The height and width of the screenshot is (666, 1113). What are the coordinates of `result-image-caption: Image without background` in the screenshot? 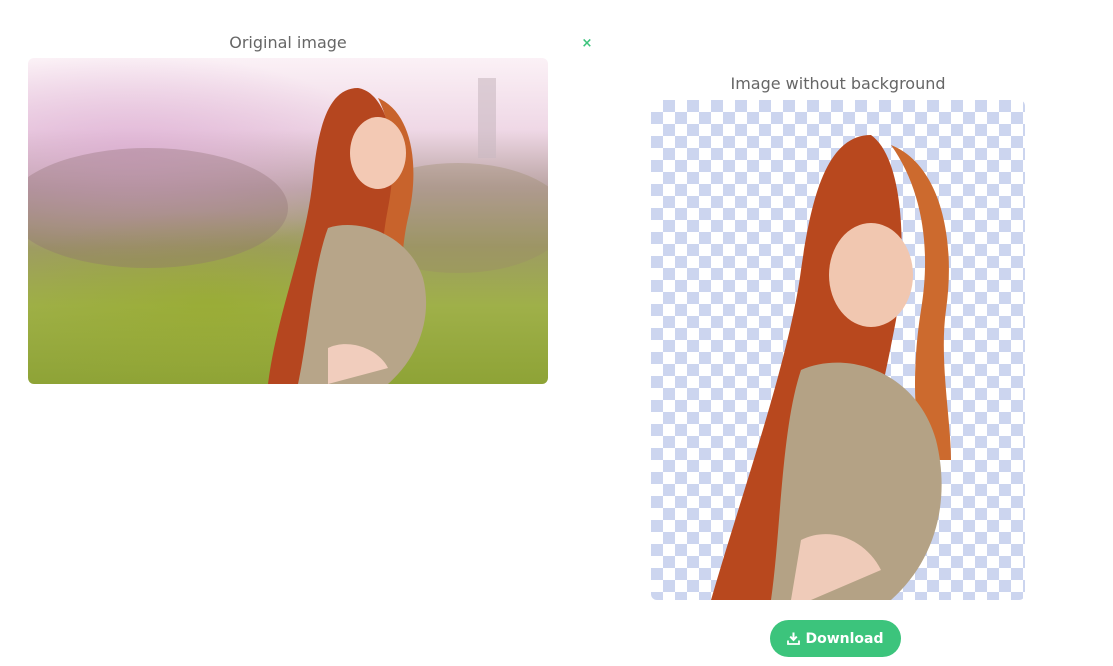 It's located at (838, 83).